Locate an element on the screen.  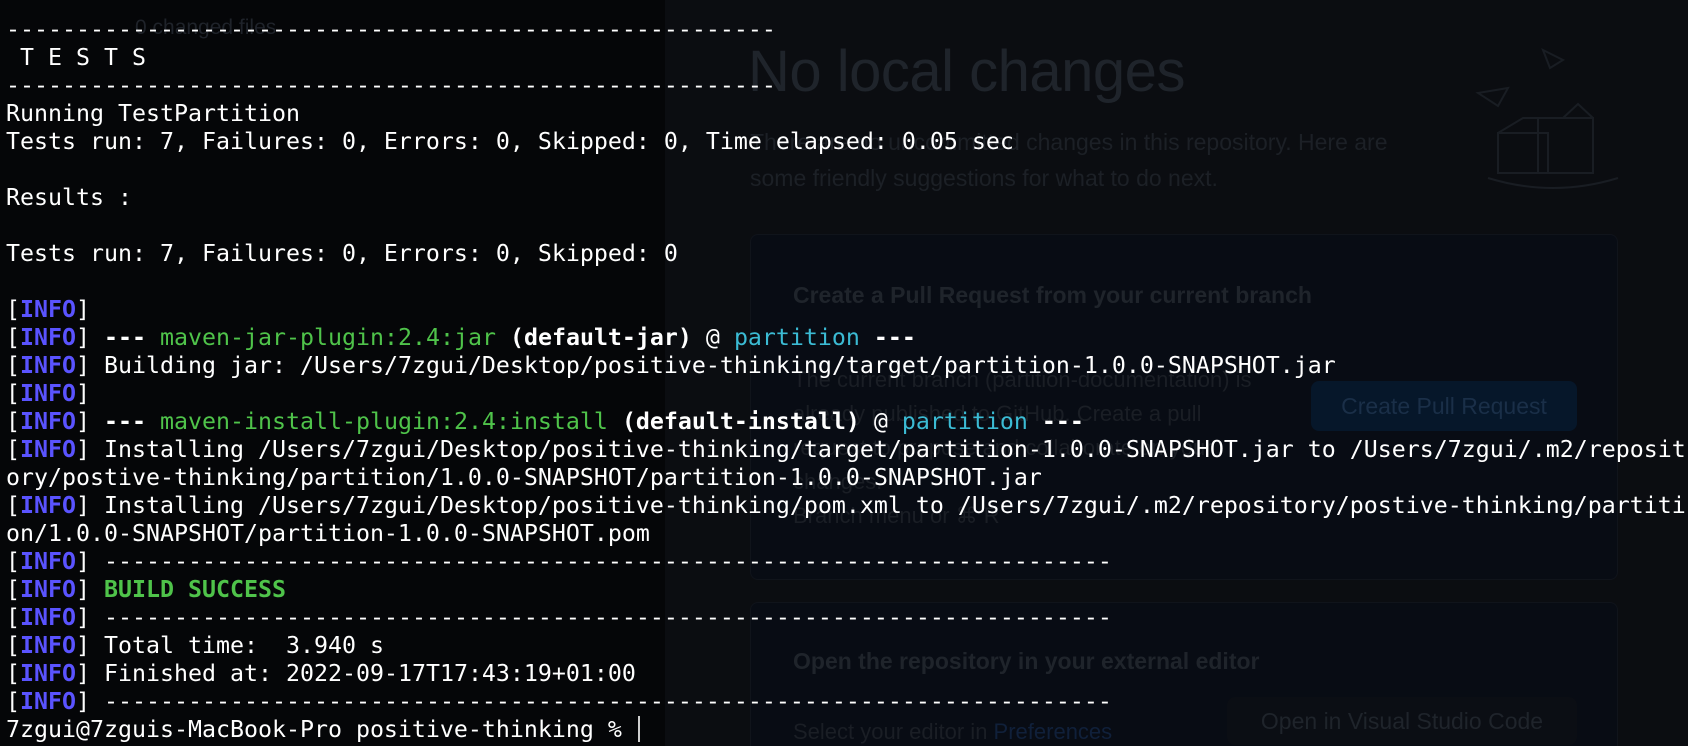
finished-at-text: Finished at: 2022-09-17T17:43:19+01:00 is located at coordinates (370, 673).